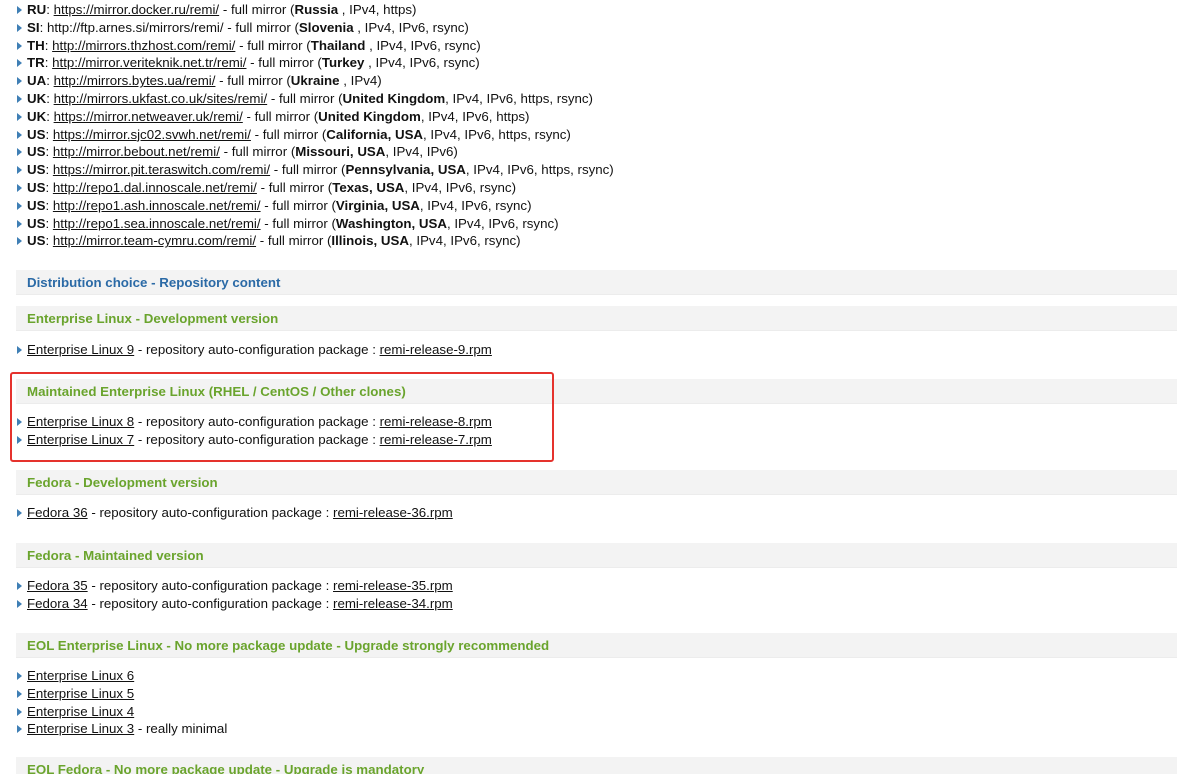  What do you see at coordinates (80, 711) in the screenshot?
I see `eol-release-link: Enterprise Linux 4` at bounding box center [80, 711].